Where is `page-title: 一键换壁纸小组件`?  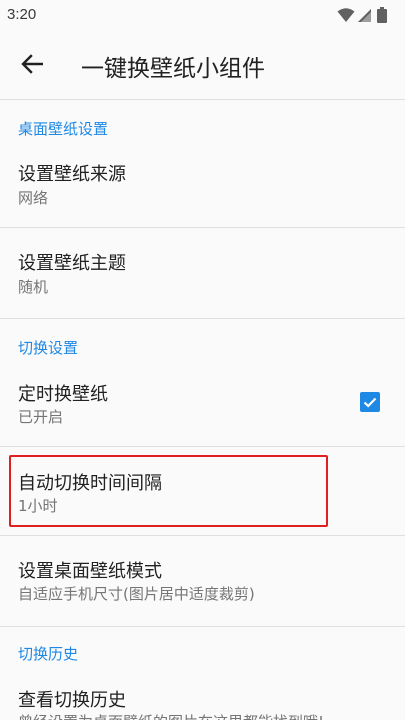 page-title: 一键换壁纸小组件 is located at coordinates (173, 69).